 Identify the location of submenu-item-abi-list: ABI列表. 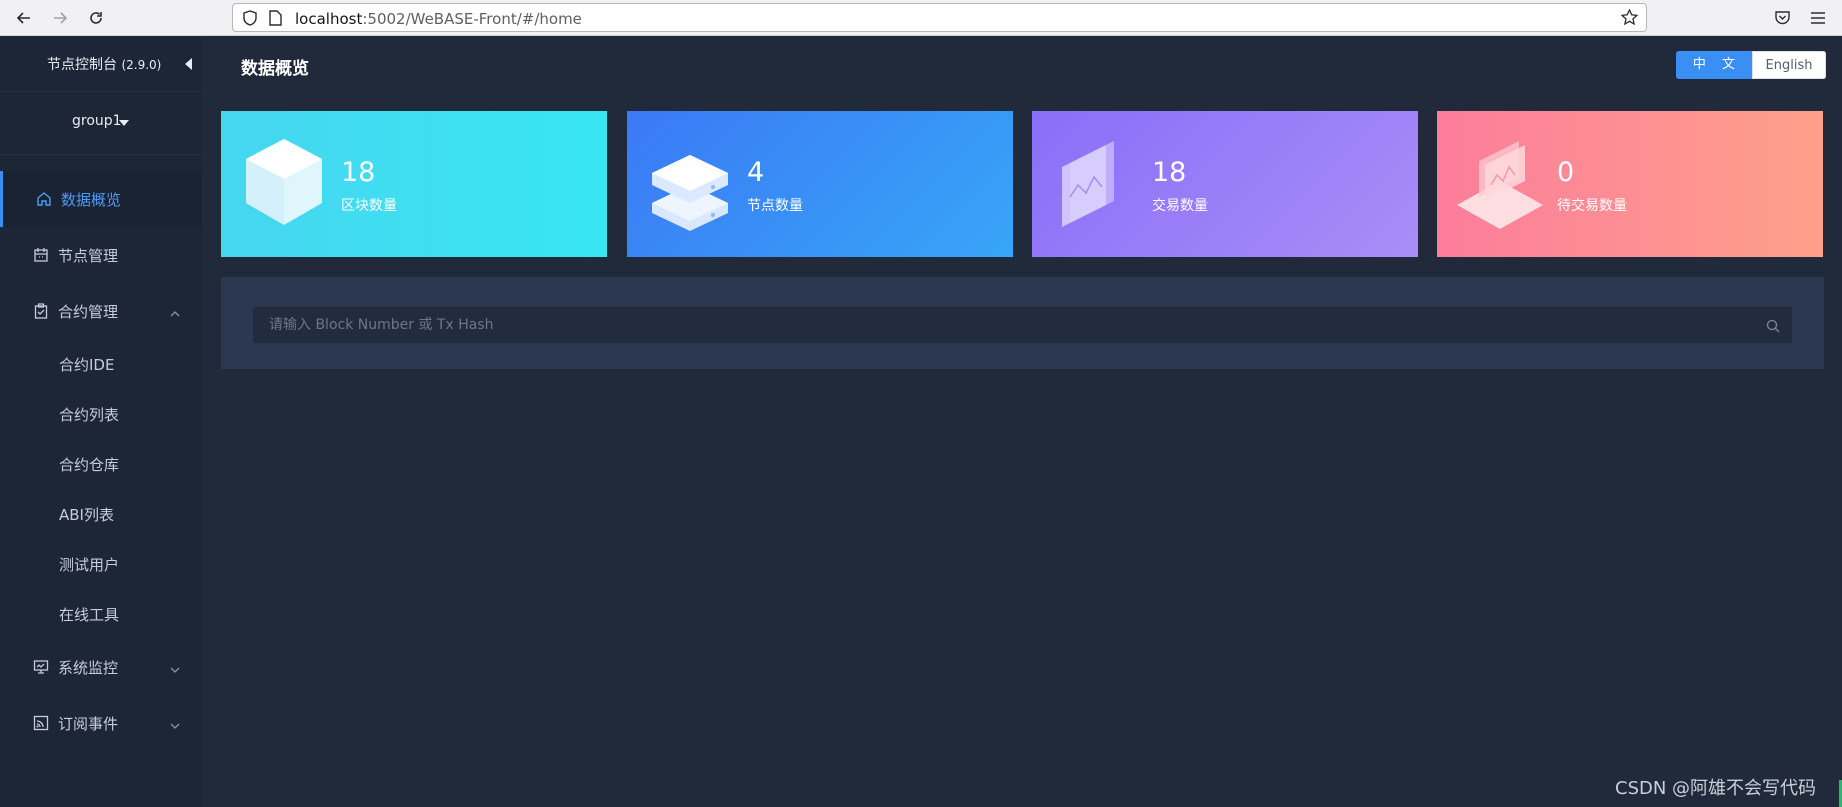
(101, 514).